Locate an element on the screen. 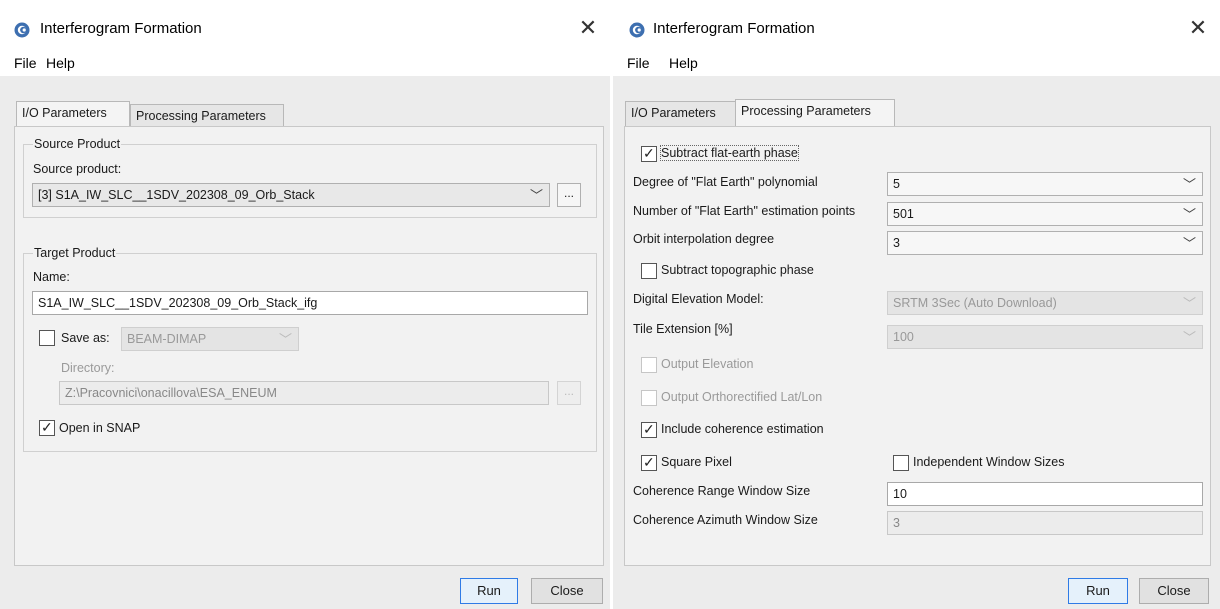 The height and width of the screenshot is (609, 1220). open-in-snap-label: Open in SNAP is located at coordinates (100, 428).